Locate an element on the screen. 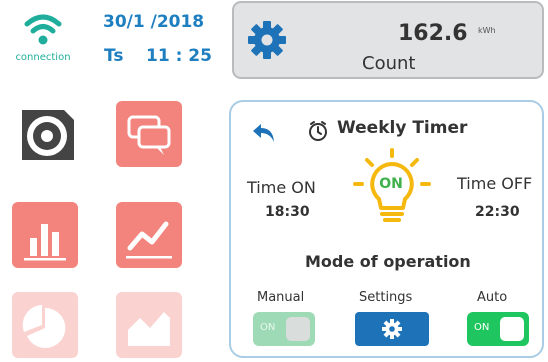 The image size is (548, 362). disc-icon is located at coordinates (48, 135).